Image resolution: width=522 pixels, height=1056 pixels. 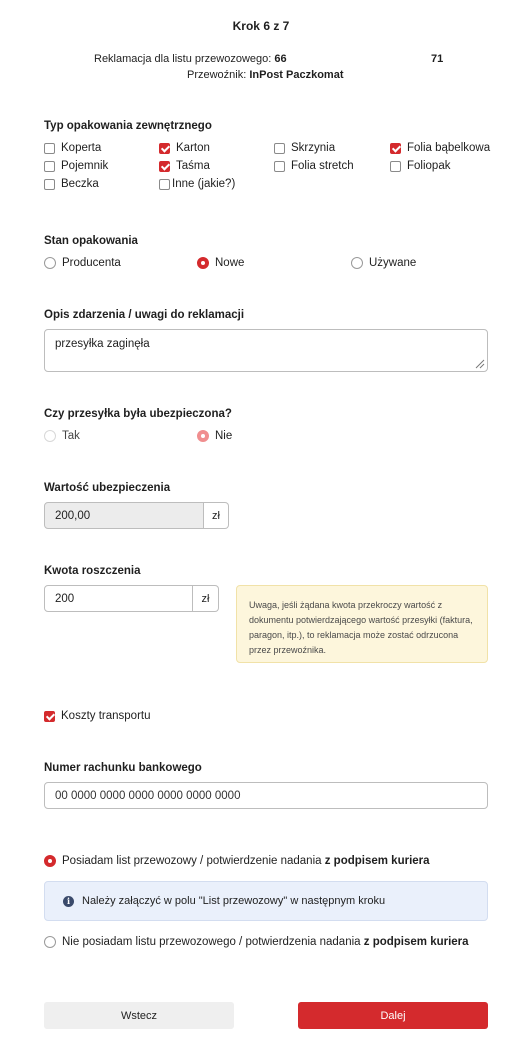 I want to click on insurance-value-unit: zł, so click(x=216, y=515).